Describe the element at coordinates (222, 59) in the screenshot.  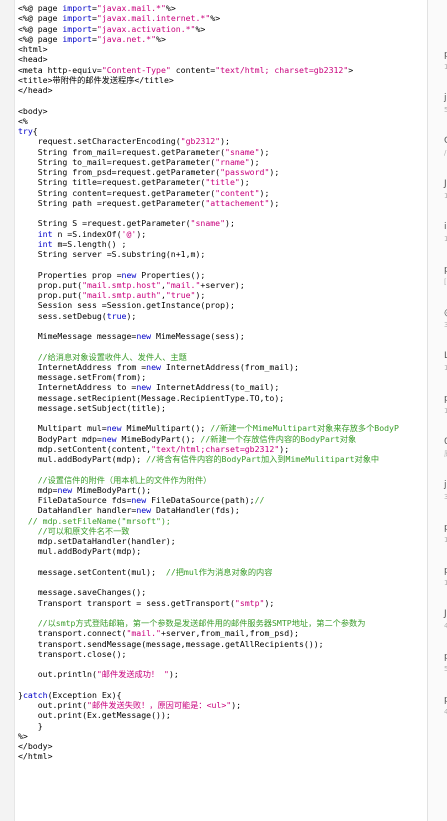
I see `code-line: <head>` at that location.